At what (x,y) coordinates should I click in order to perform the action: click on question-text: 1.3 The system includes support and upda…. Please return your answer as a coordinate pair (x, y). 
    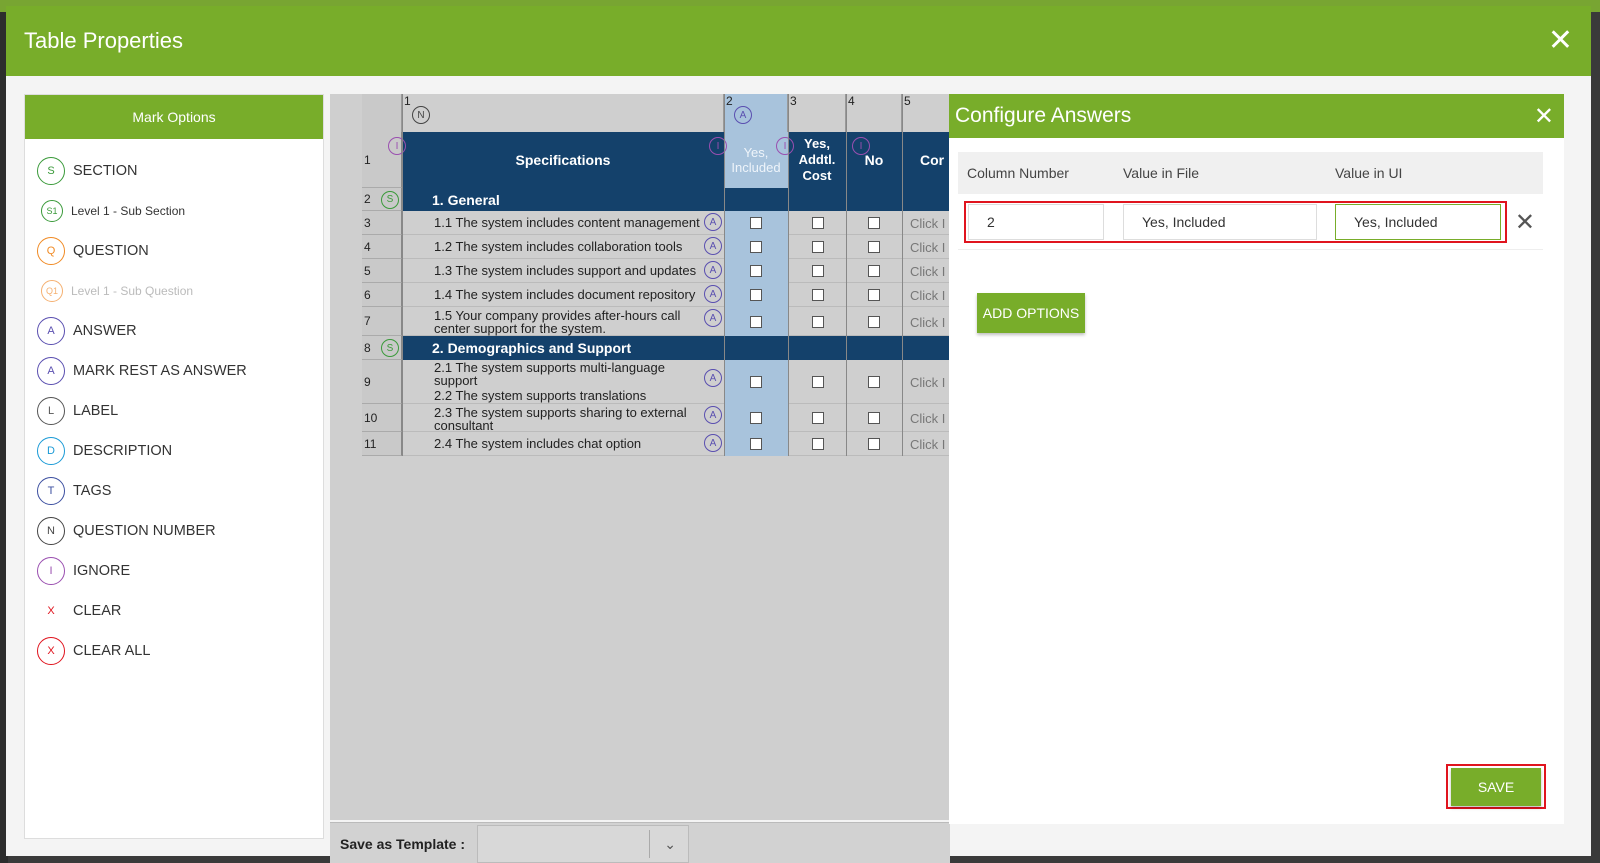
    Looking at the image, I should click on (565, 270).